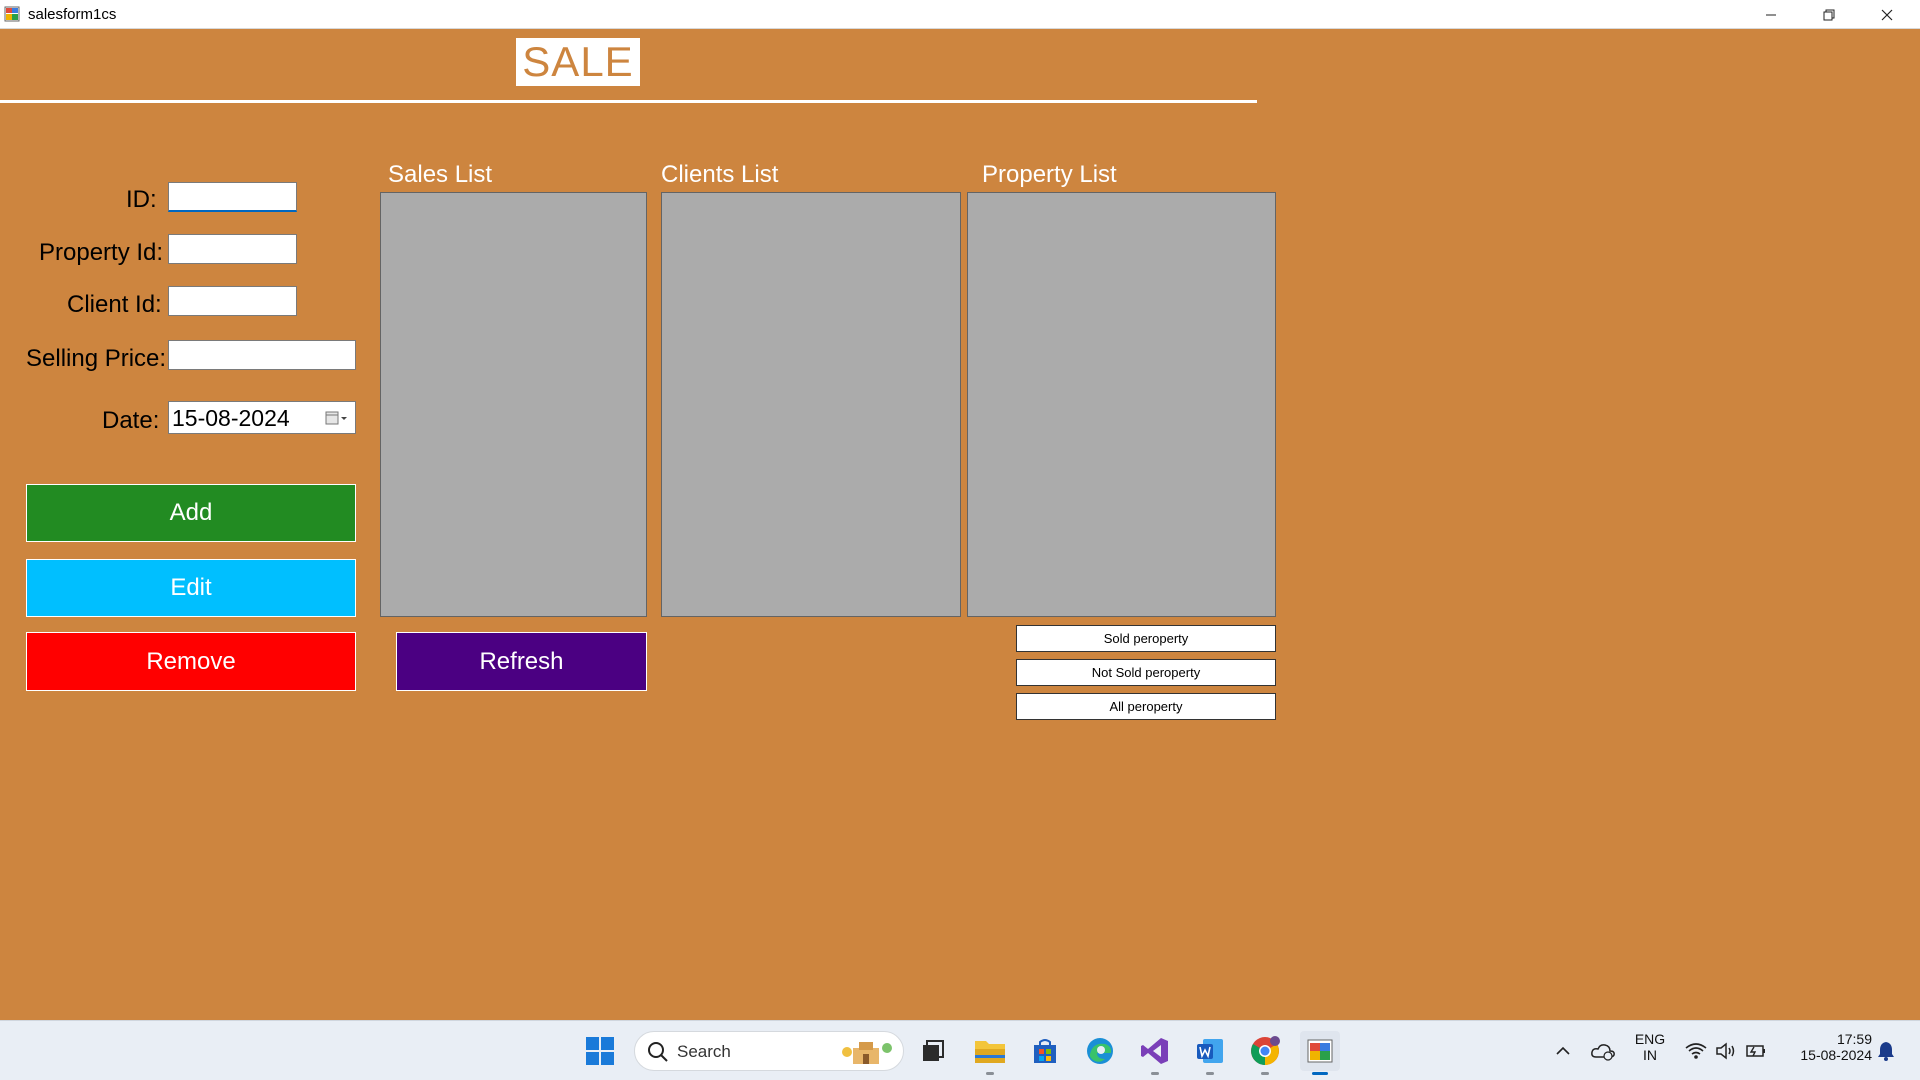 This screenshot has width=1920, height=1080. I want to click on task-view-icon, so click(933, 1050).